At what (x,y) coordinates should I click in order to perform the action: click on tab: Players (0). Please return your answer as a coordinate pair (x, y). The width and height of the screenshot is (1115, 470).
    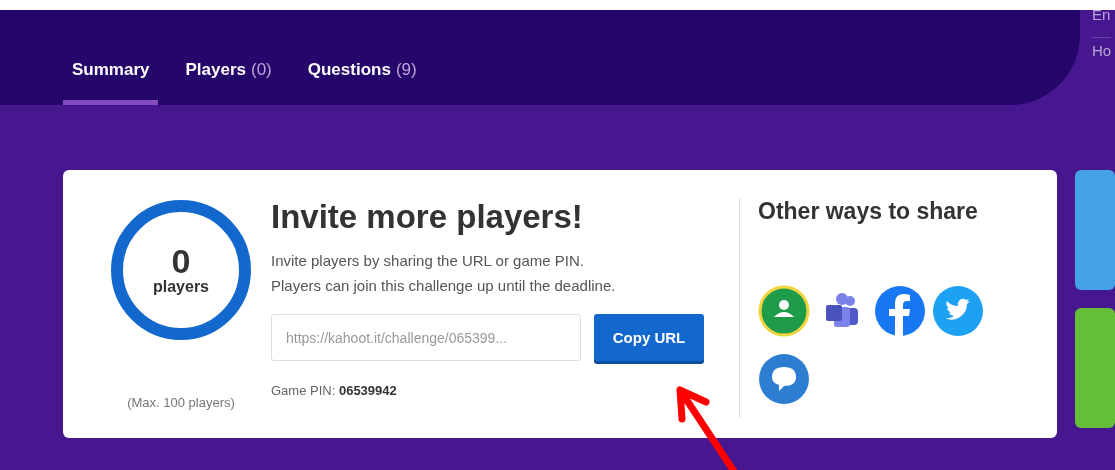
    Looking at the image, I should click on (228, 82).